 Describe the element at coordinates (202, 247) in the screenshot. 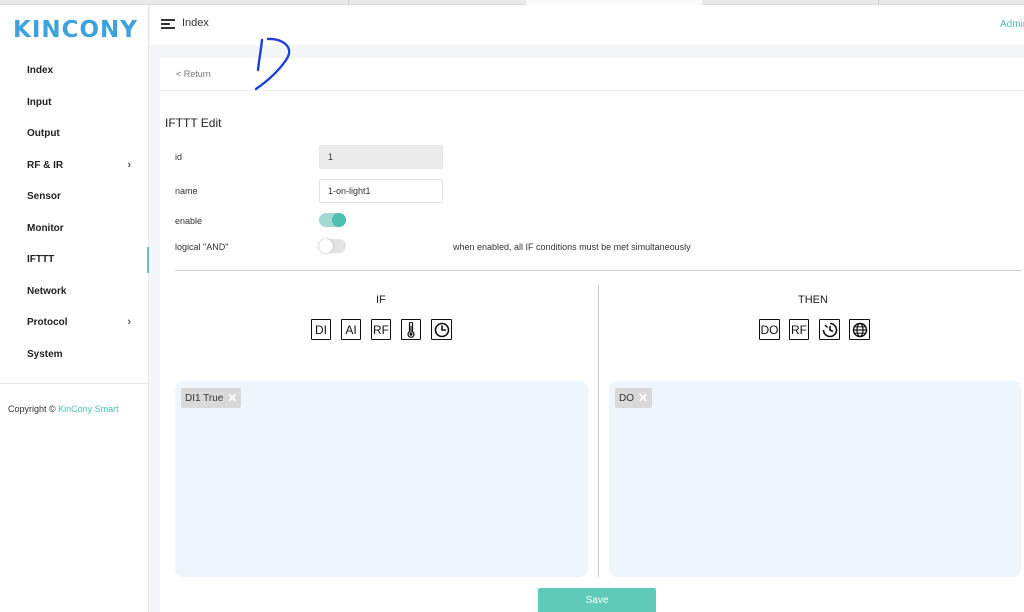

I see `logical-and-label: logical "AND"` at that location.